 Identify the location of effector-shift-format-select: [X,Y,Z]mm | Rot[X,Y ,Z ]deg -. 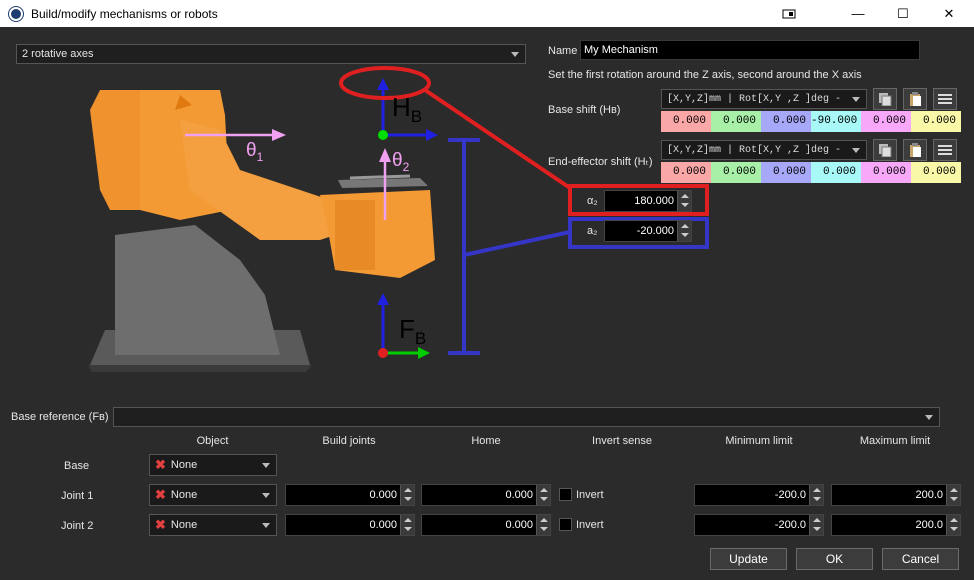
(764, 150).